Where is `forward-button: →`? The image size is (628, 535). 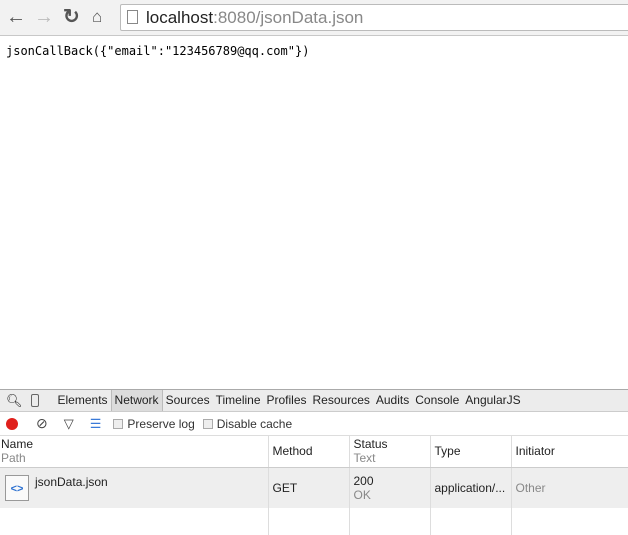
forward-button: → is located at coordinates (44, 17).